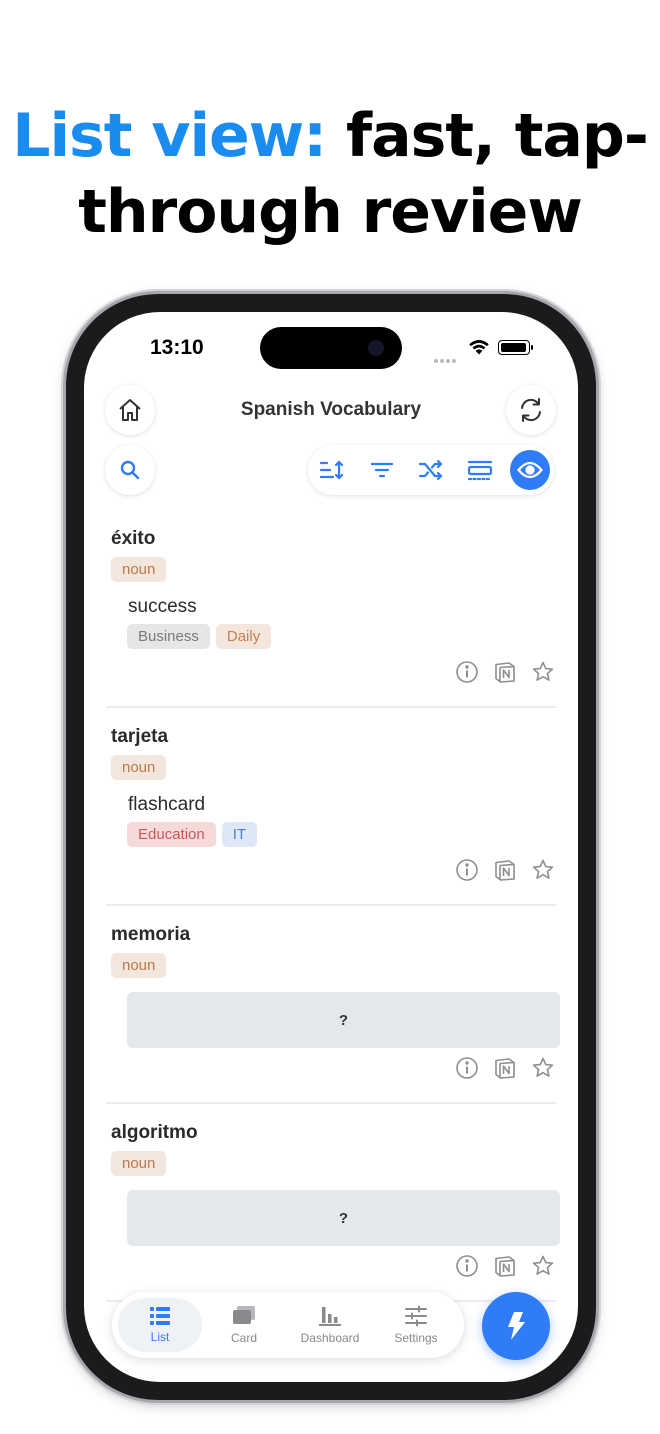 The width and height of the screenshot is (660, 1434). I want to click on sort-icon, so click(331, 470).